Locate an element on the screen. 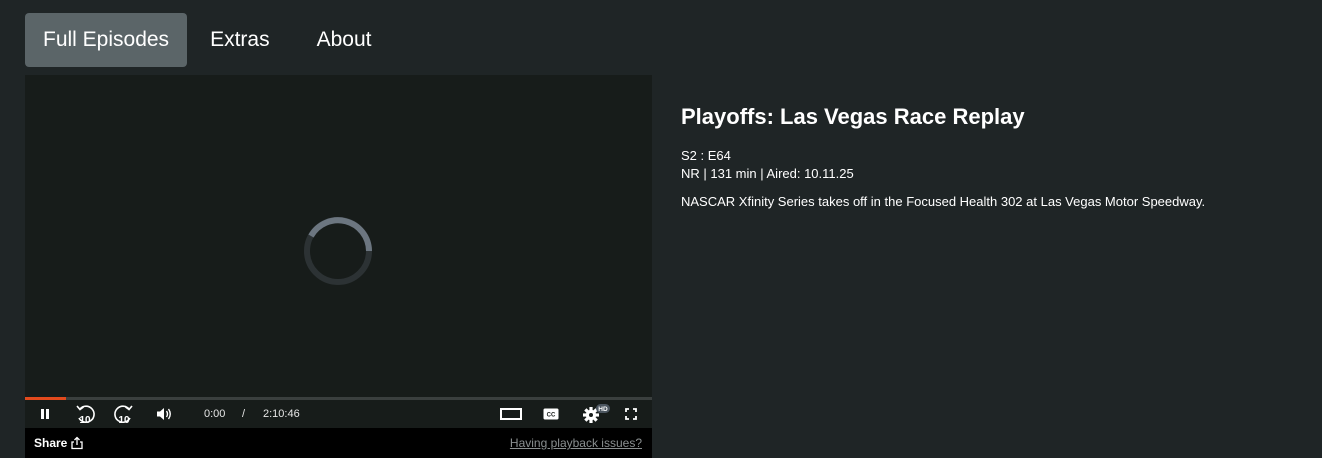 The height and width of the screenshot is (458, 1322). skip-forward-10-icon: 10 is located at coordinates (123, 415).